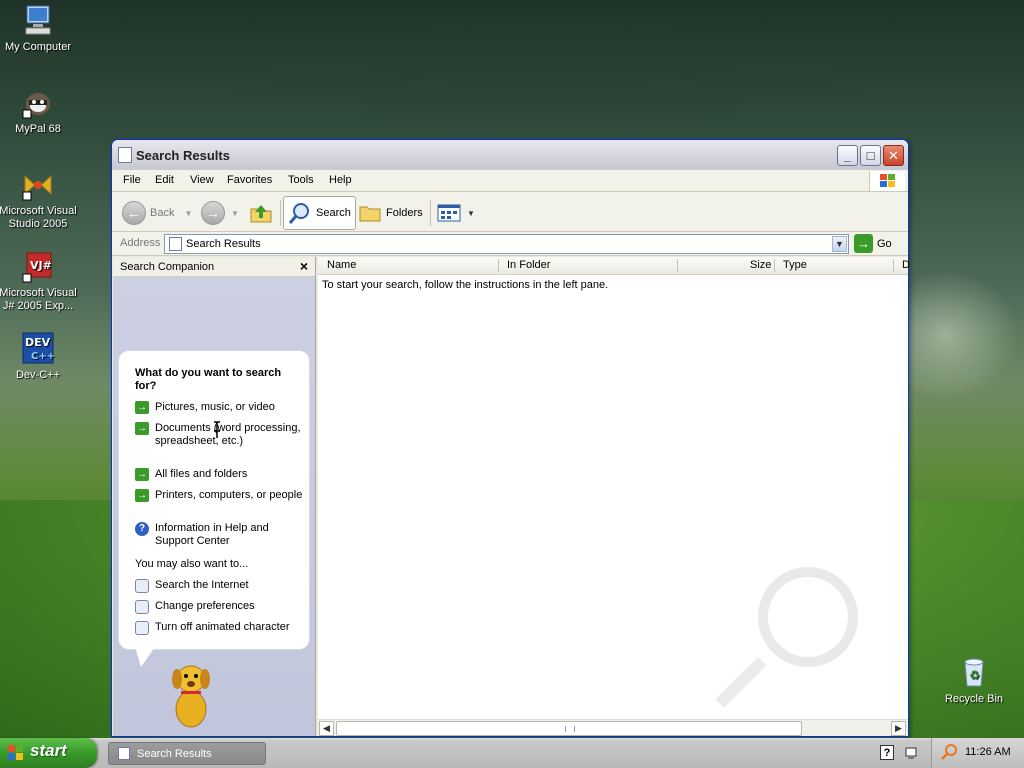 This screenshot has width=1024, height=768. Describe the element at coordinates (39, 357) in the screenshot. I see `desktop-icon-devcpp: DEV C++ Dev-C++` at that location.